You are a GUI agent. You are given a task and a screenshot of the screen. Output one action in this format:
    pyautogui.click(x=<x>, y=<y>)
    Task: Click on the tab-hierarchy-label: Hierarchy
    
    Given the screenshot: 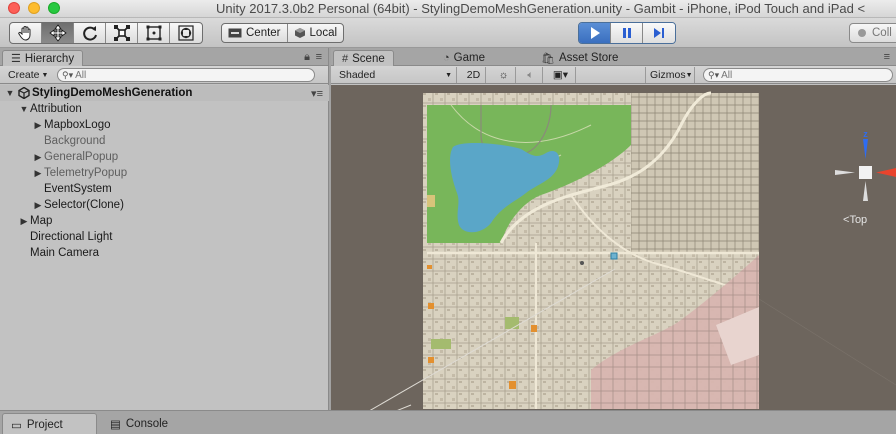 What is the action you would take?
    pyautogui.click(x=49, y=58)
    